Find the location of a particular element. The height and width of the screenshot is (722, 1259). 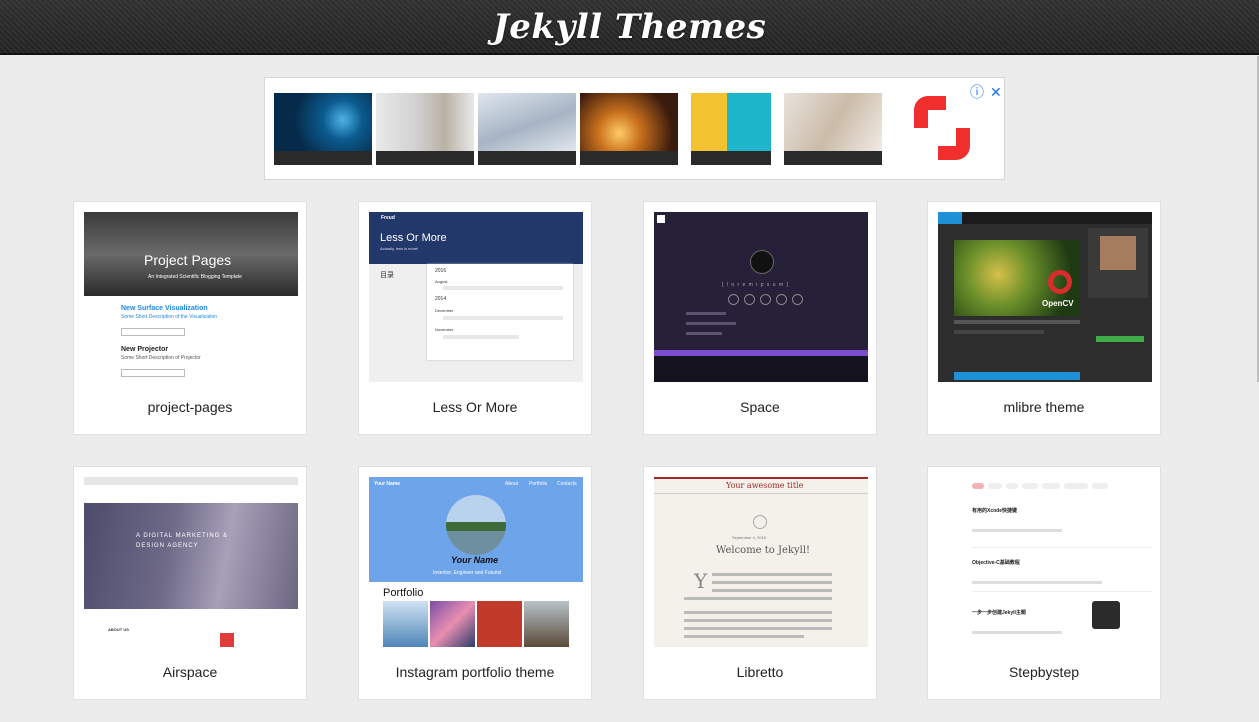

preview-post-title: Objective-C基础教程 is located at coordinates (996, 563).